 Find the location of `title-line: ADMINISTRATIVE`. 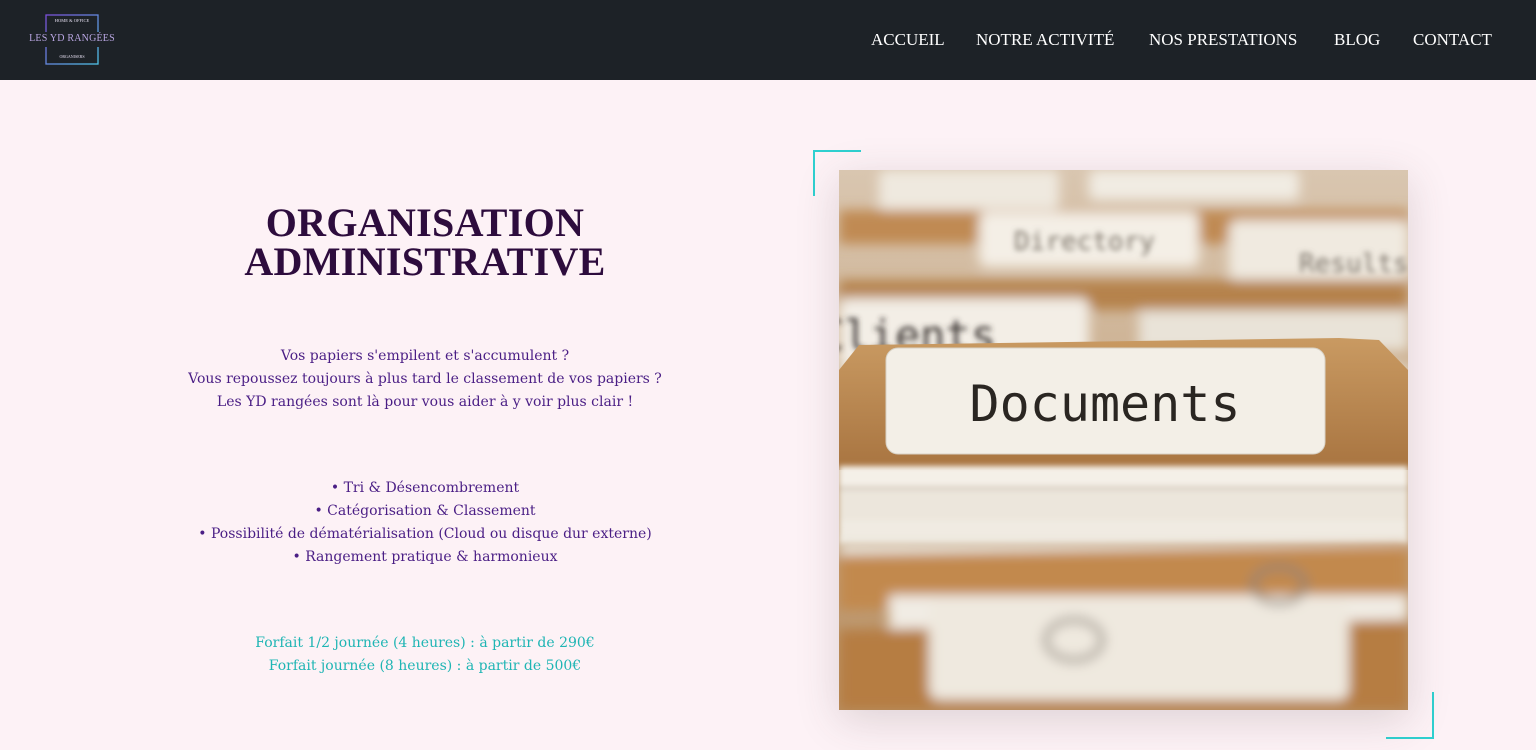

title-line: ADMINISTRATIVE is located at coordinates (425, 261).